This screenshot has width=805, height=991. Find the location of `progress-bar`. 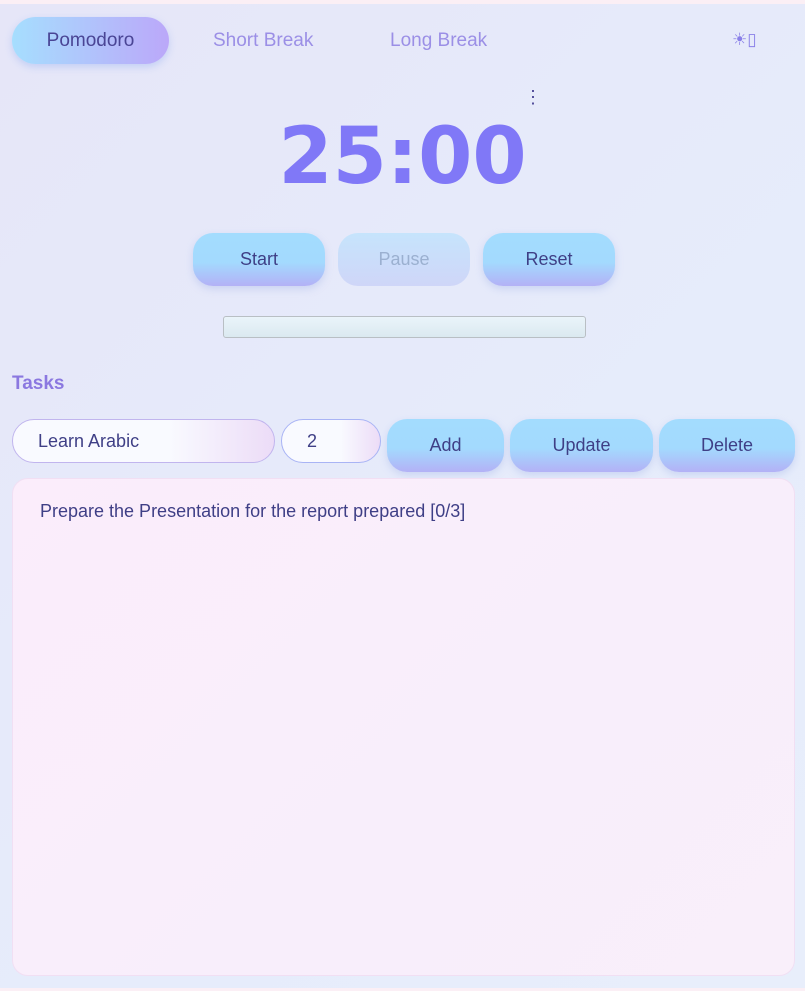

progress-bar is located at coordinates (404, 327).